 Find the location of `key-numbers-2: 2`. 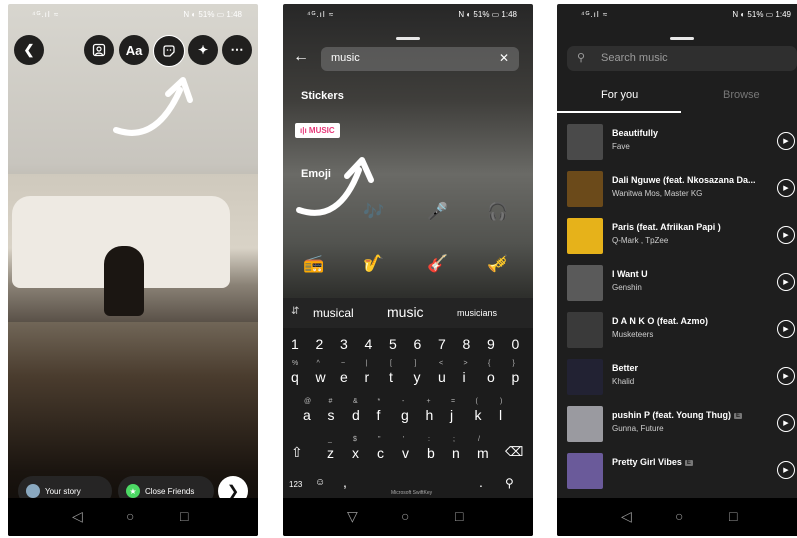

key-numbers-2: 2 is located at coordinates (320, 344).